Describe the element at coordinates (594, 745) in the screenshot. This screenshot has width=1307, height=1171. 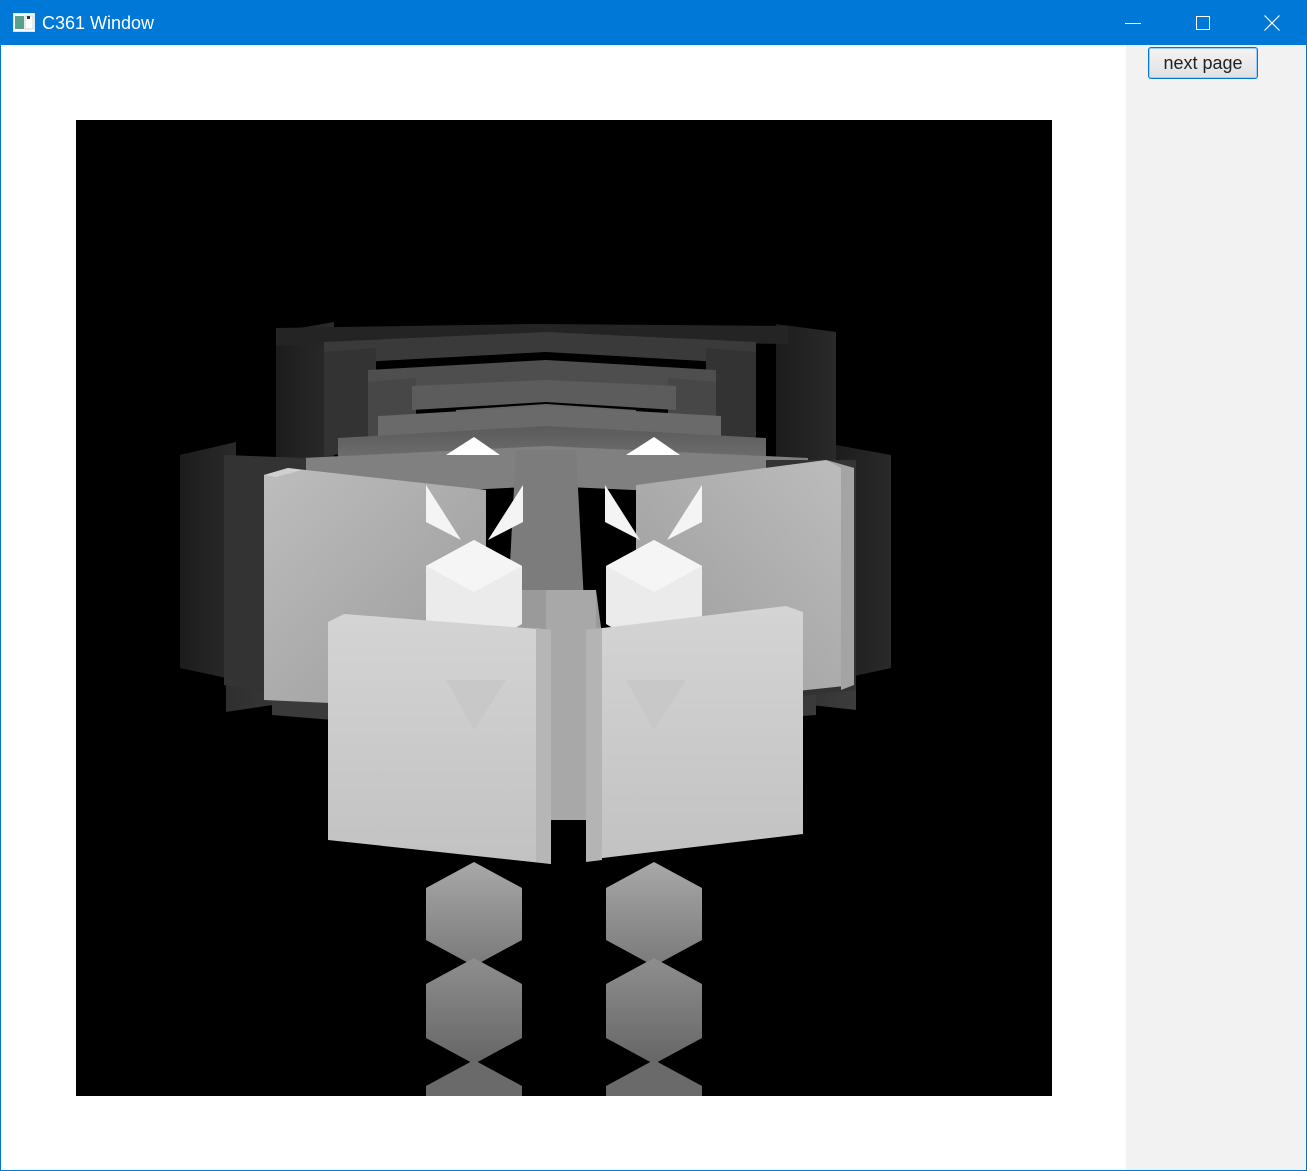
I see `right-body-panel-edge` at that location.